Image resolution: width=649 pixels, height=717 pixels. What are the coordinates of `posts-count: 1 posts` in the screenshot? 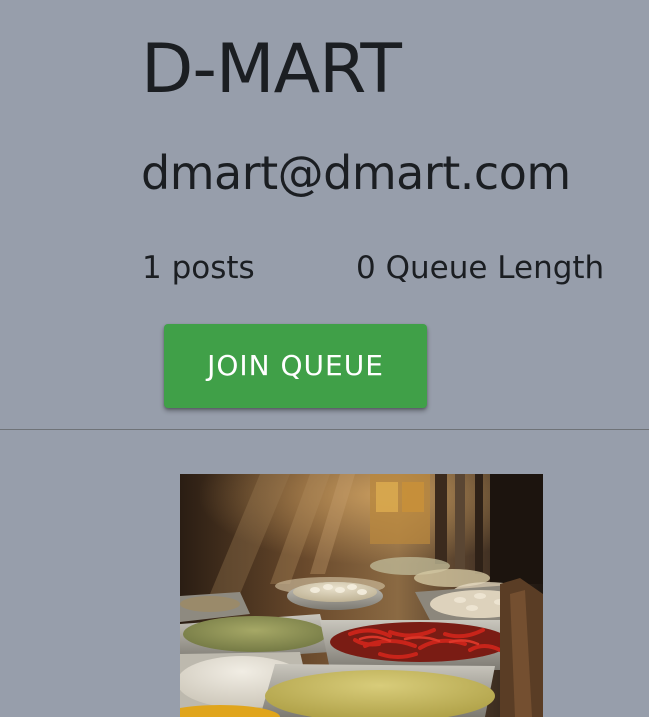 It's located at (198, 268).